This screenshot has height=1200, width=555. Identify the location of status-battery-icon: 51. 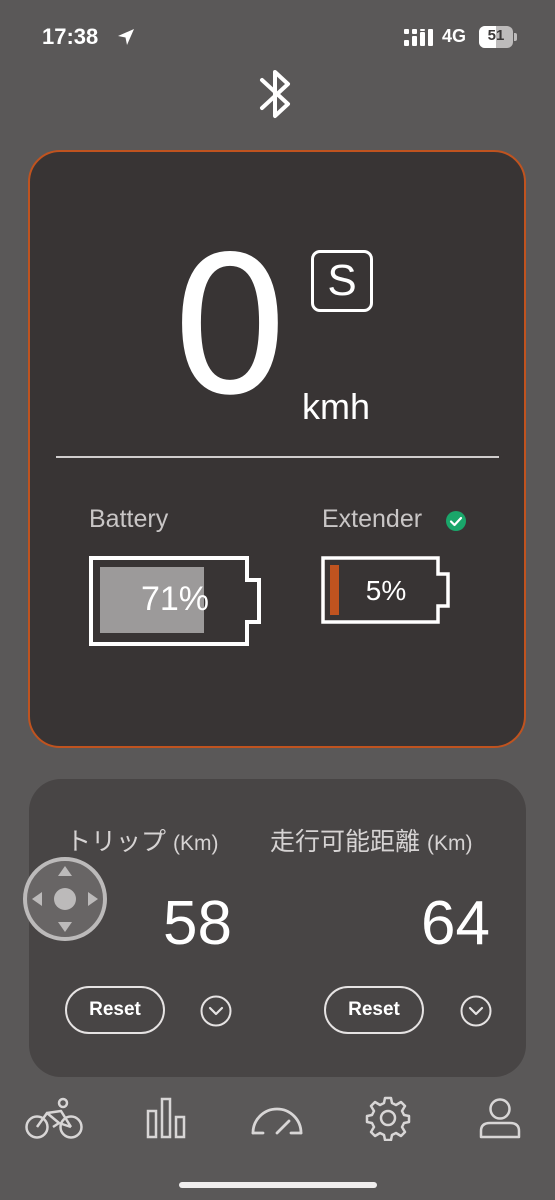
(498, 37).